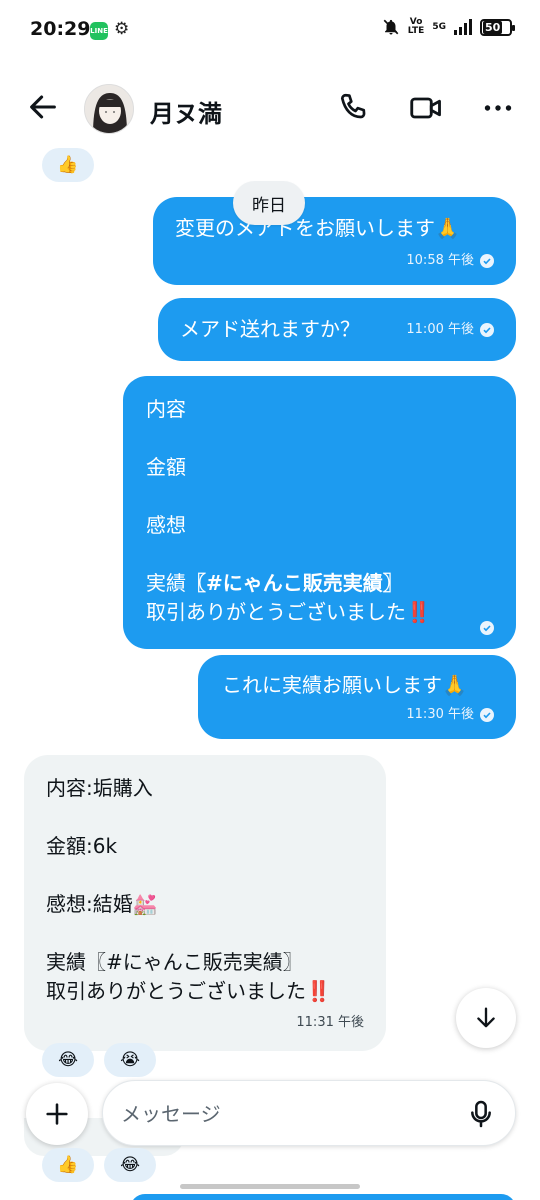 The width and height of the screenshot is (540, 1200). What do you see at coordinates (270, 329) in the screenshot?
I see `message-text: メアド送れますか？` at bounding box center [270, 329].